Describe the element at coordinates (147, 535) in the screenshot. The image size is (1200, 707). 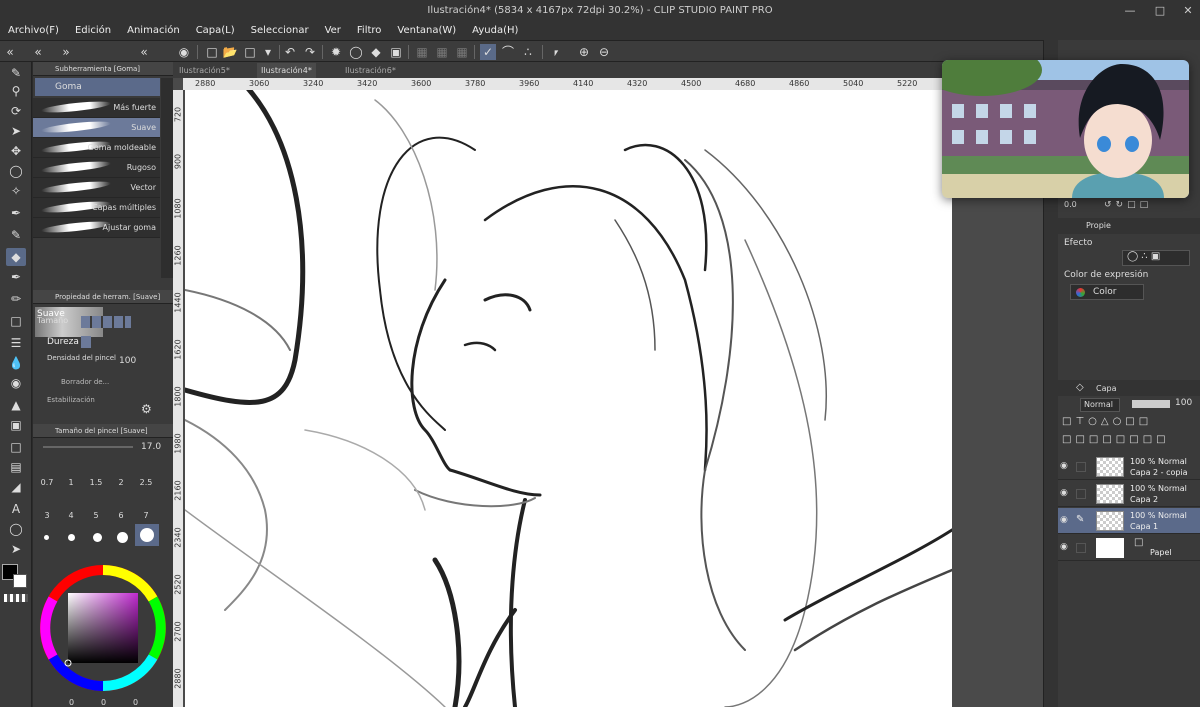
I see `size-dot-selected` at that location.